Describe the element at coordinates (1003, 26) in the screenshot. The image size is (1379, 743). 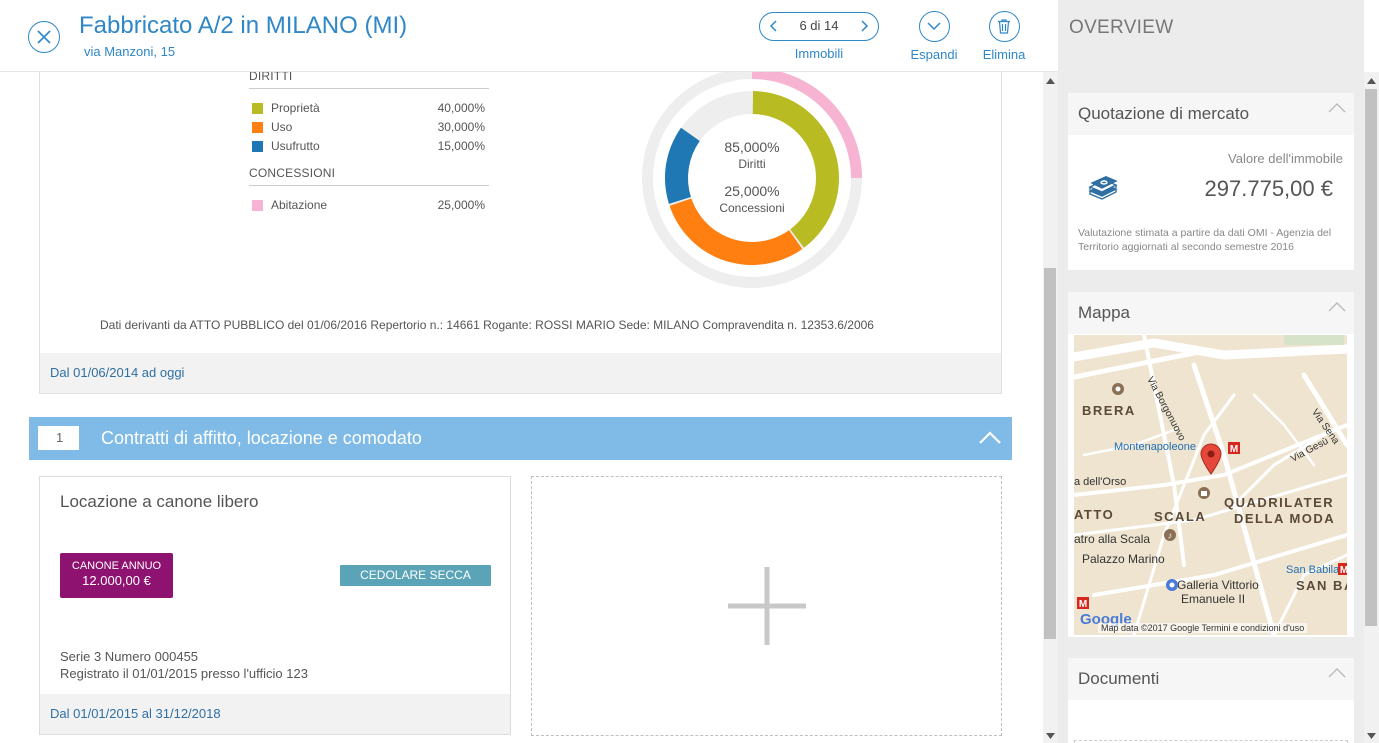
I see `trash-icon` at that location.